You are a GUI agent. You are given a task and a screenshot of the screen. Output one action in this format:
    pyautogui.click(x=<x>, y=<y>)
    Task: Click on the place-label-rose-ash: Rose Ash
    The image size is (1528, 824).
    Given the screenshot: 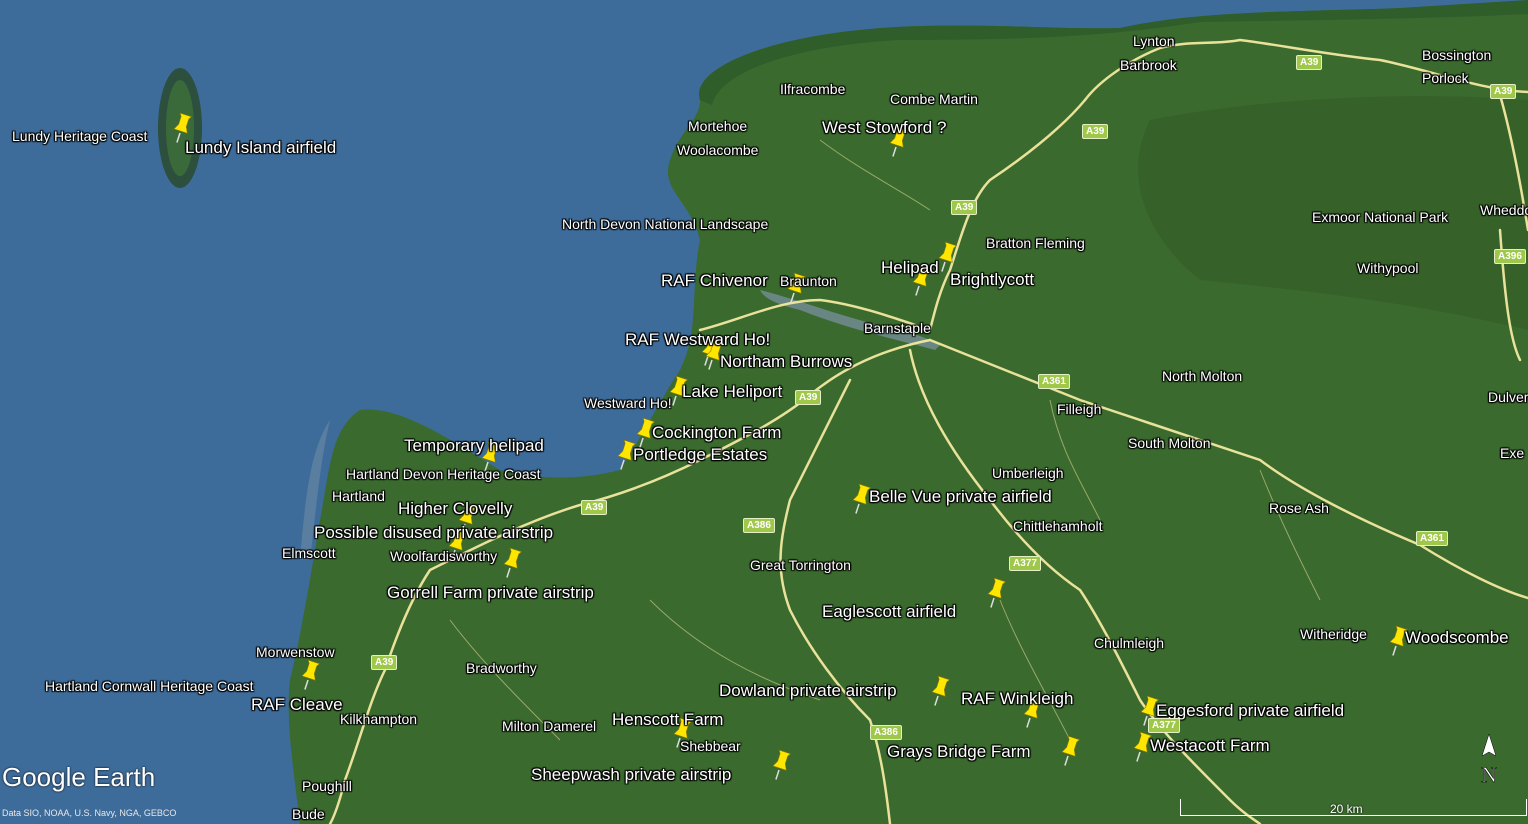 What is the action you would take?
    pyautogui.click(x=1299, y=508)
    